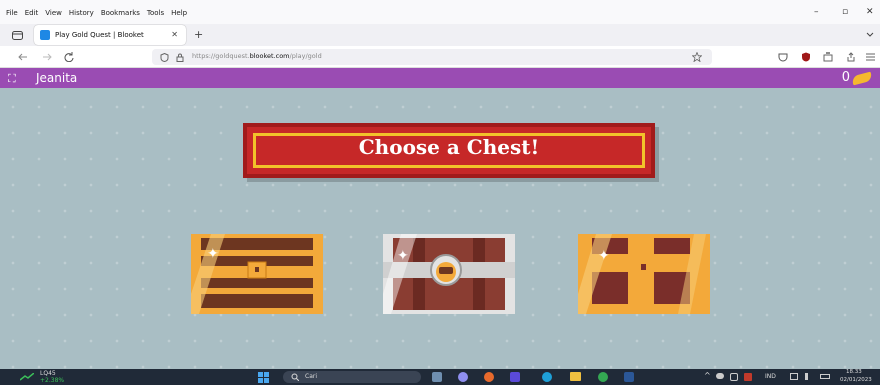  I want to click on chest-1: ✦, so click(257, 274).